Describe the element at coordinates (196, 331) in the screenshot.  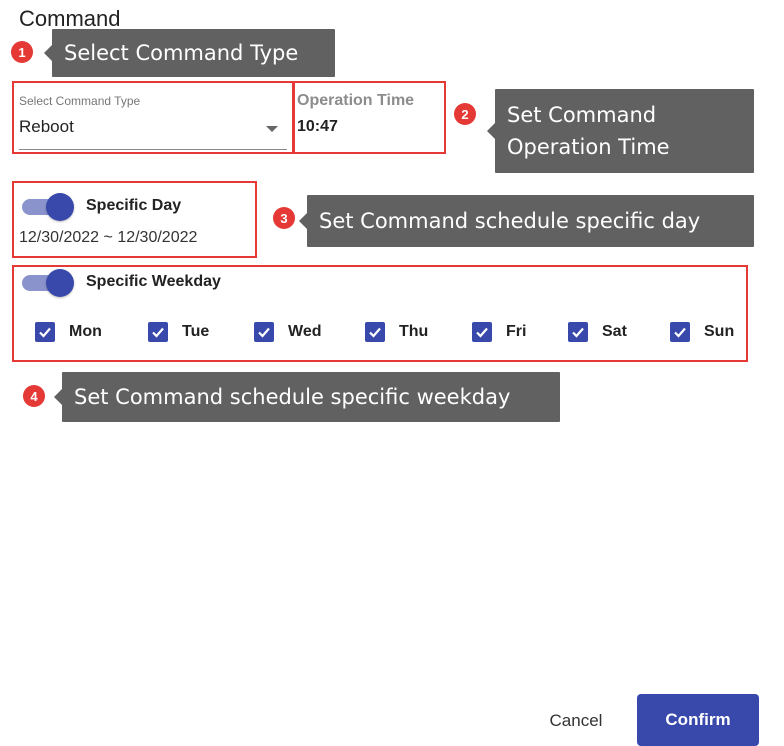
I see `weekday-label: Tue` at that location.